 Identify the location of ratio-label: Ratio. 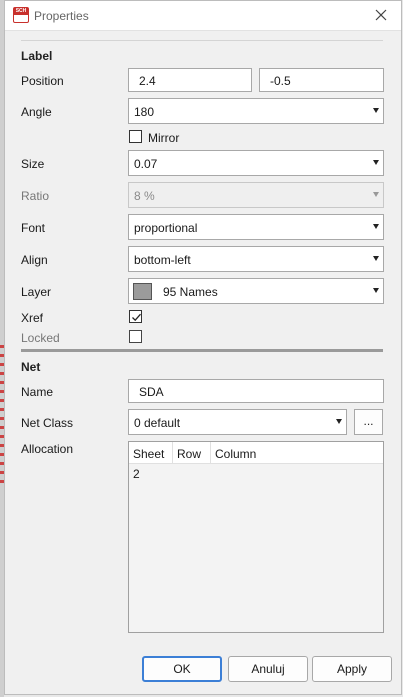
(35, 196).